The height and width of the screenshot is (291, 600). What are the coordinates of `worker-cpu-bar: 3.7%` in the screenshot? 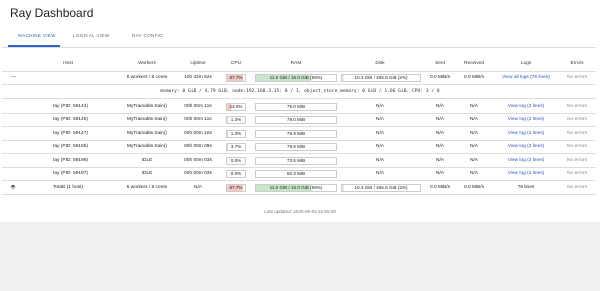 It's located at (236, 147).